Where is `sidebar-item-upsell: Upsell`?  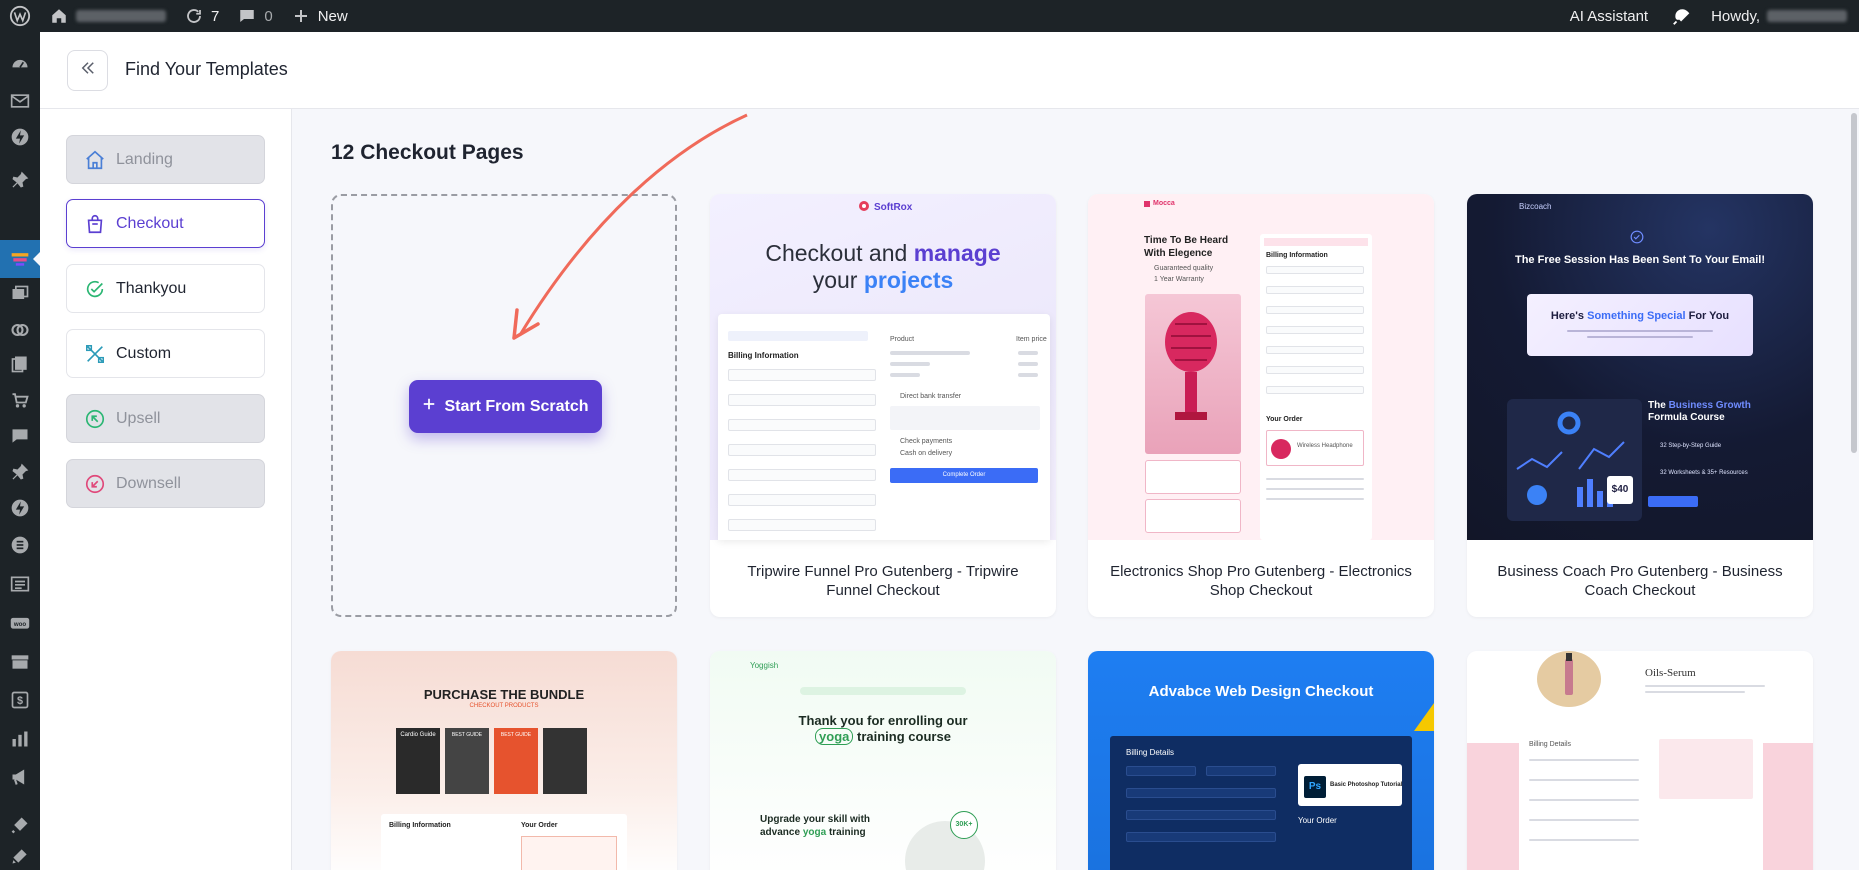
sidebar-item-upsell: Upsell is located at coordinates (165, 418).